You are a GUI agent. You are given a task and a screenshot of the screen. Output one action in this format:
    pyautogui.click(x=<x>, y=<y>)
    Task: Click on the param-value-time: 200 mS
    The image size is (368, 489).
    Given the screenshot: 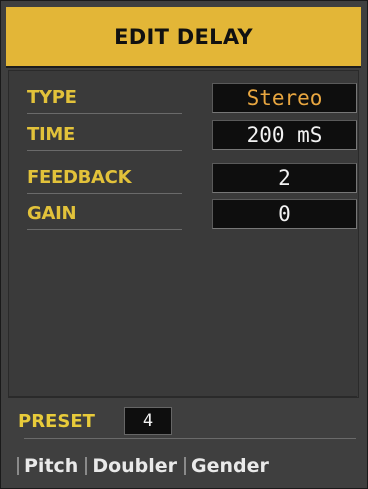 What is the action you would take?
    pyautogui.click(x=284, y=135)
    